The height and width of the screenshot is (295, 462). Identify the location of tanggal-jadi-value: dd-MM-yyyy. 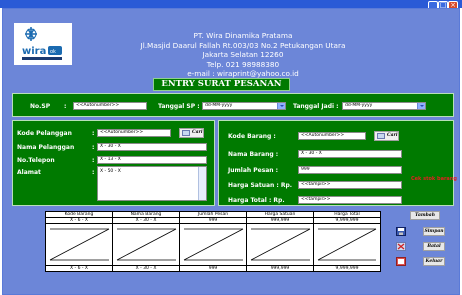
(359, 105).